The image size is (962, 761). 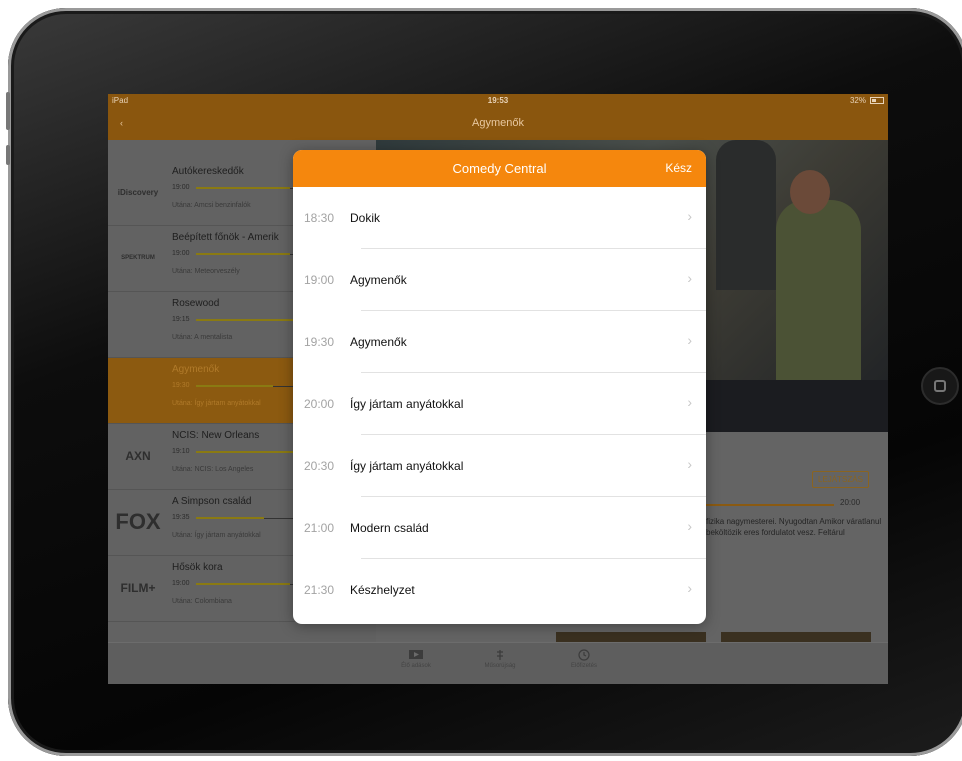 I want to click on modal-title: Comedy Central, so click(x=499, y=168).